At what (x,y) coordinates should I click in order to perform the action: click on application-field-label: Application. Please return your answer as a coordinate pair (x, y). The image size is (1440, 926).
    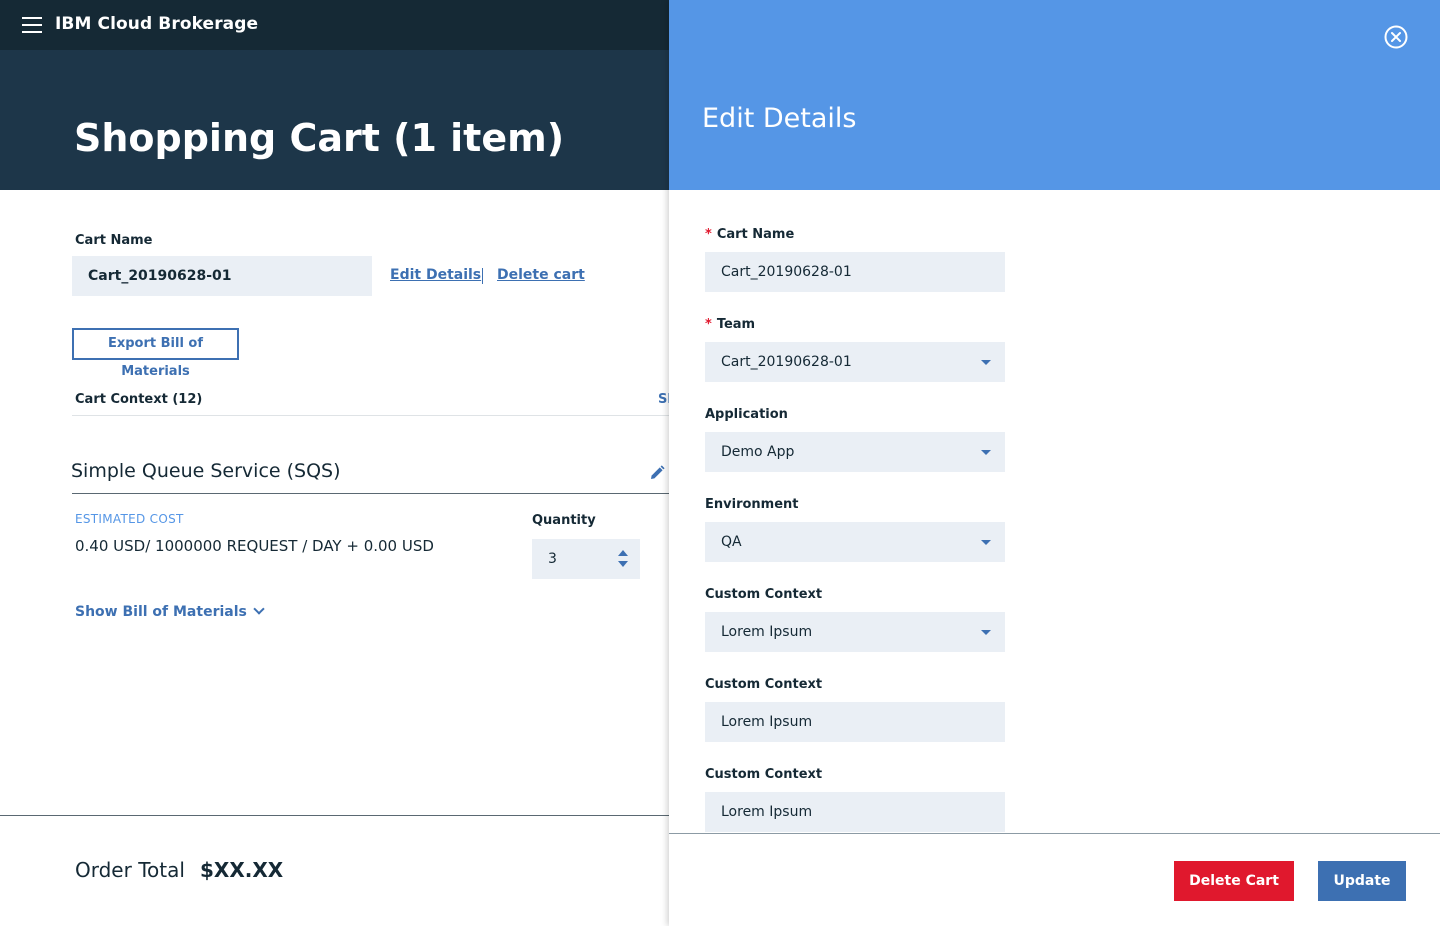
    Looking at the image, I should click on (746, 414).